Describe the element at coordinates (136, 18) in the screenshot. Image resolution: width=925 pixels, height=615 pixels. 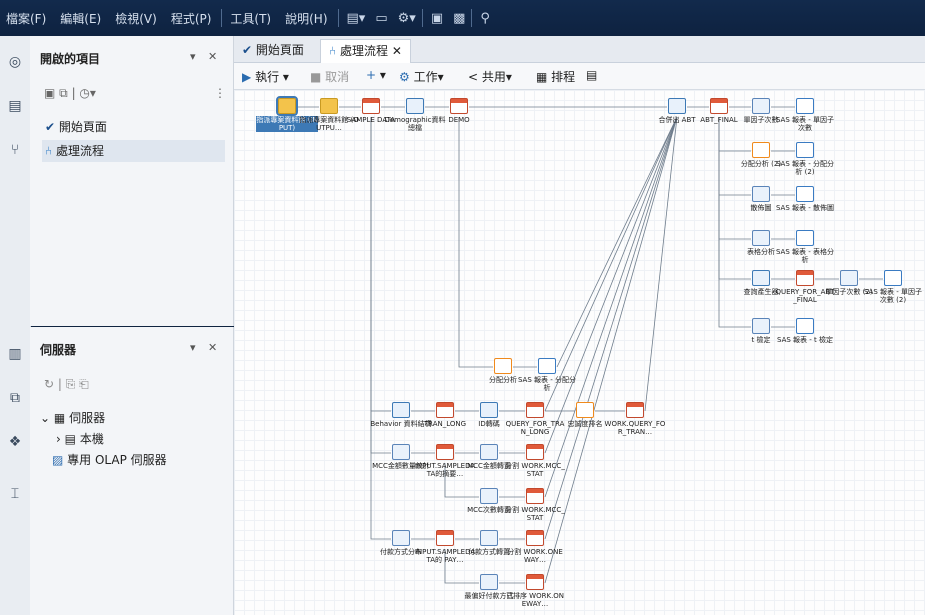
I see `menu-view: 檢視(V)` at that location.